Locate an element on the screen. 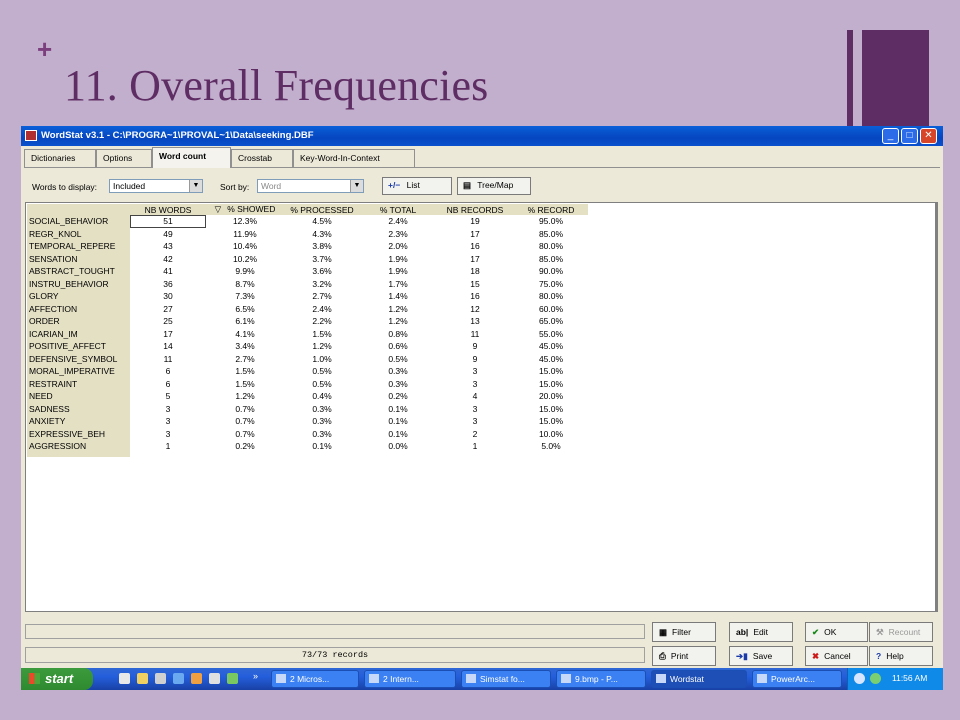  grid-cell: 6 is located at coordinates (168, 384).